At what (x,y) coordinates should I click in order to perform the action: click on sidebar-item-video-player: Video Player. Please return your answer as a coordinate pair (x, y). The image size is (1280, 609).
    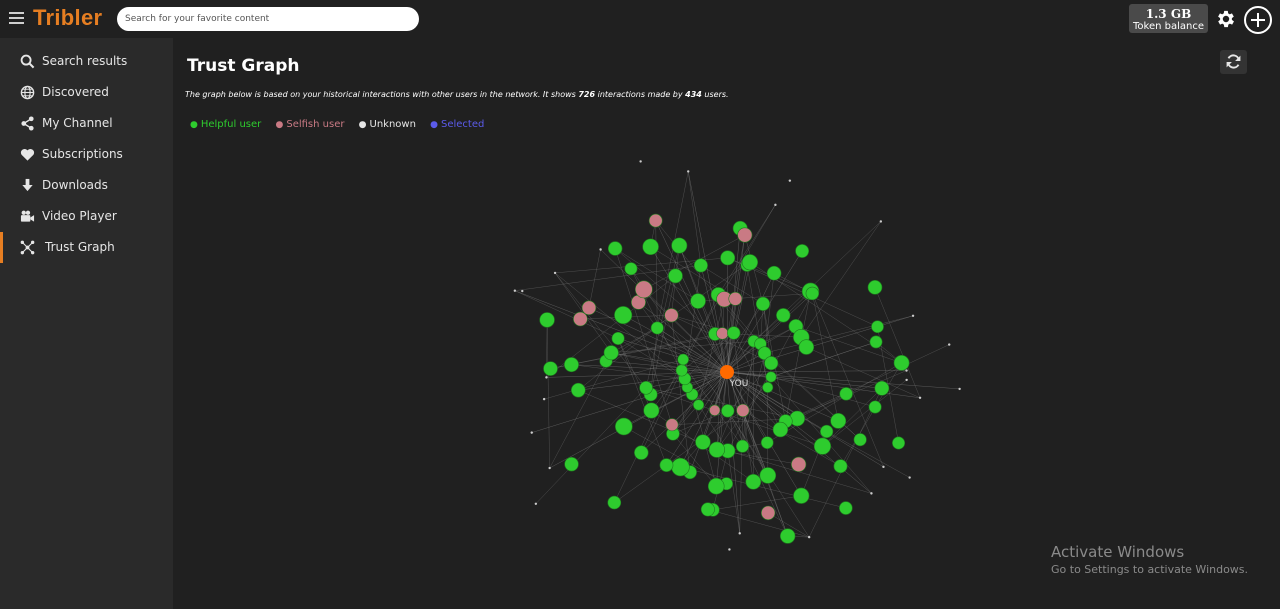
    Looking at the image, I should click on (86, 216).